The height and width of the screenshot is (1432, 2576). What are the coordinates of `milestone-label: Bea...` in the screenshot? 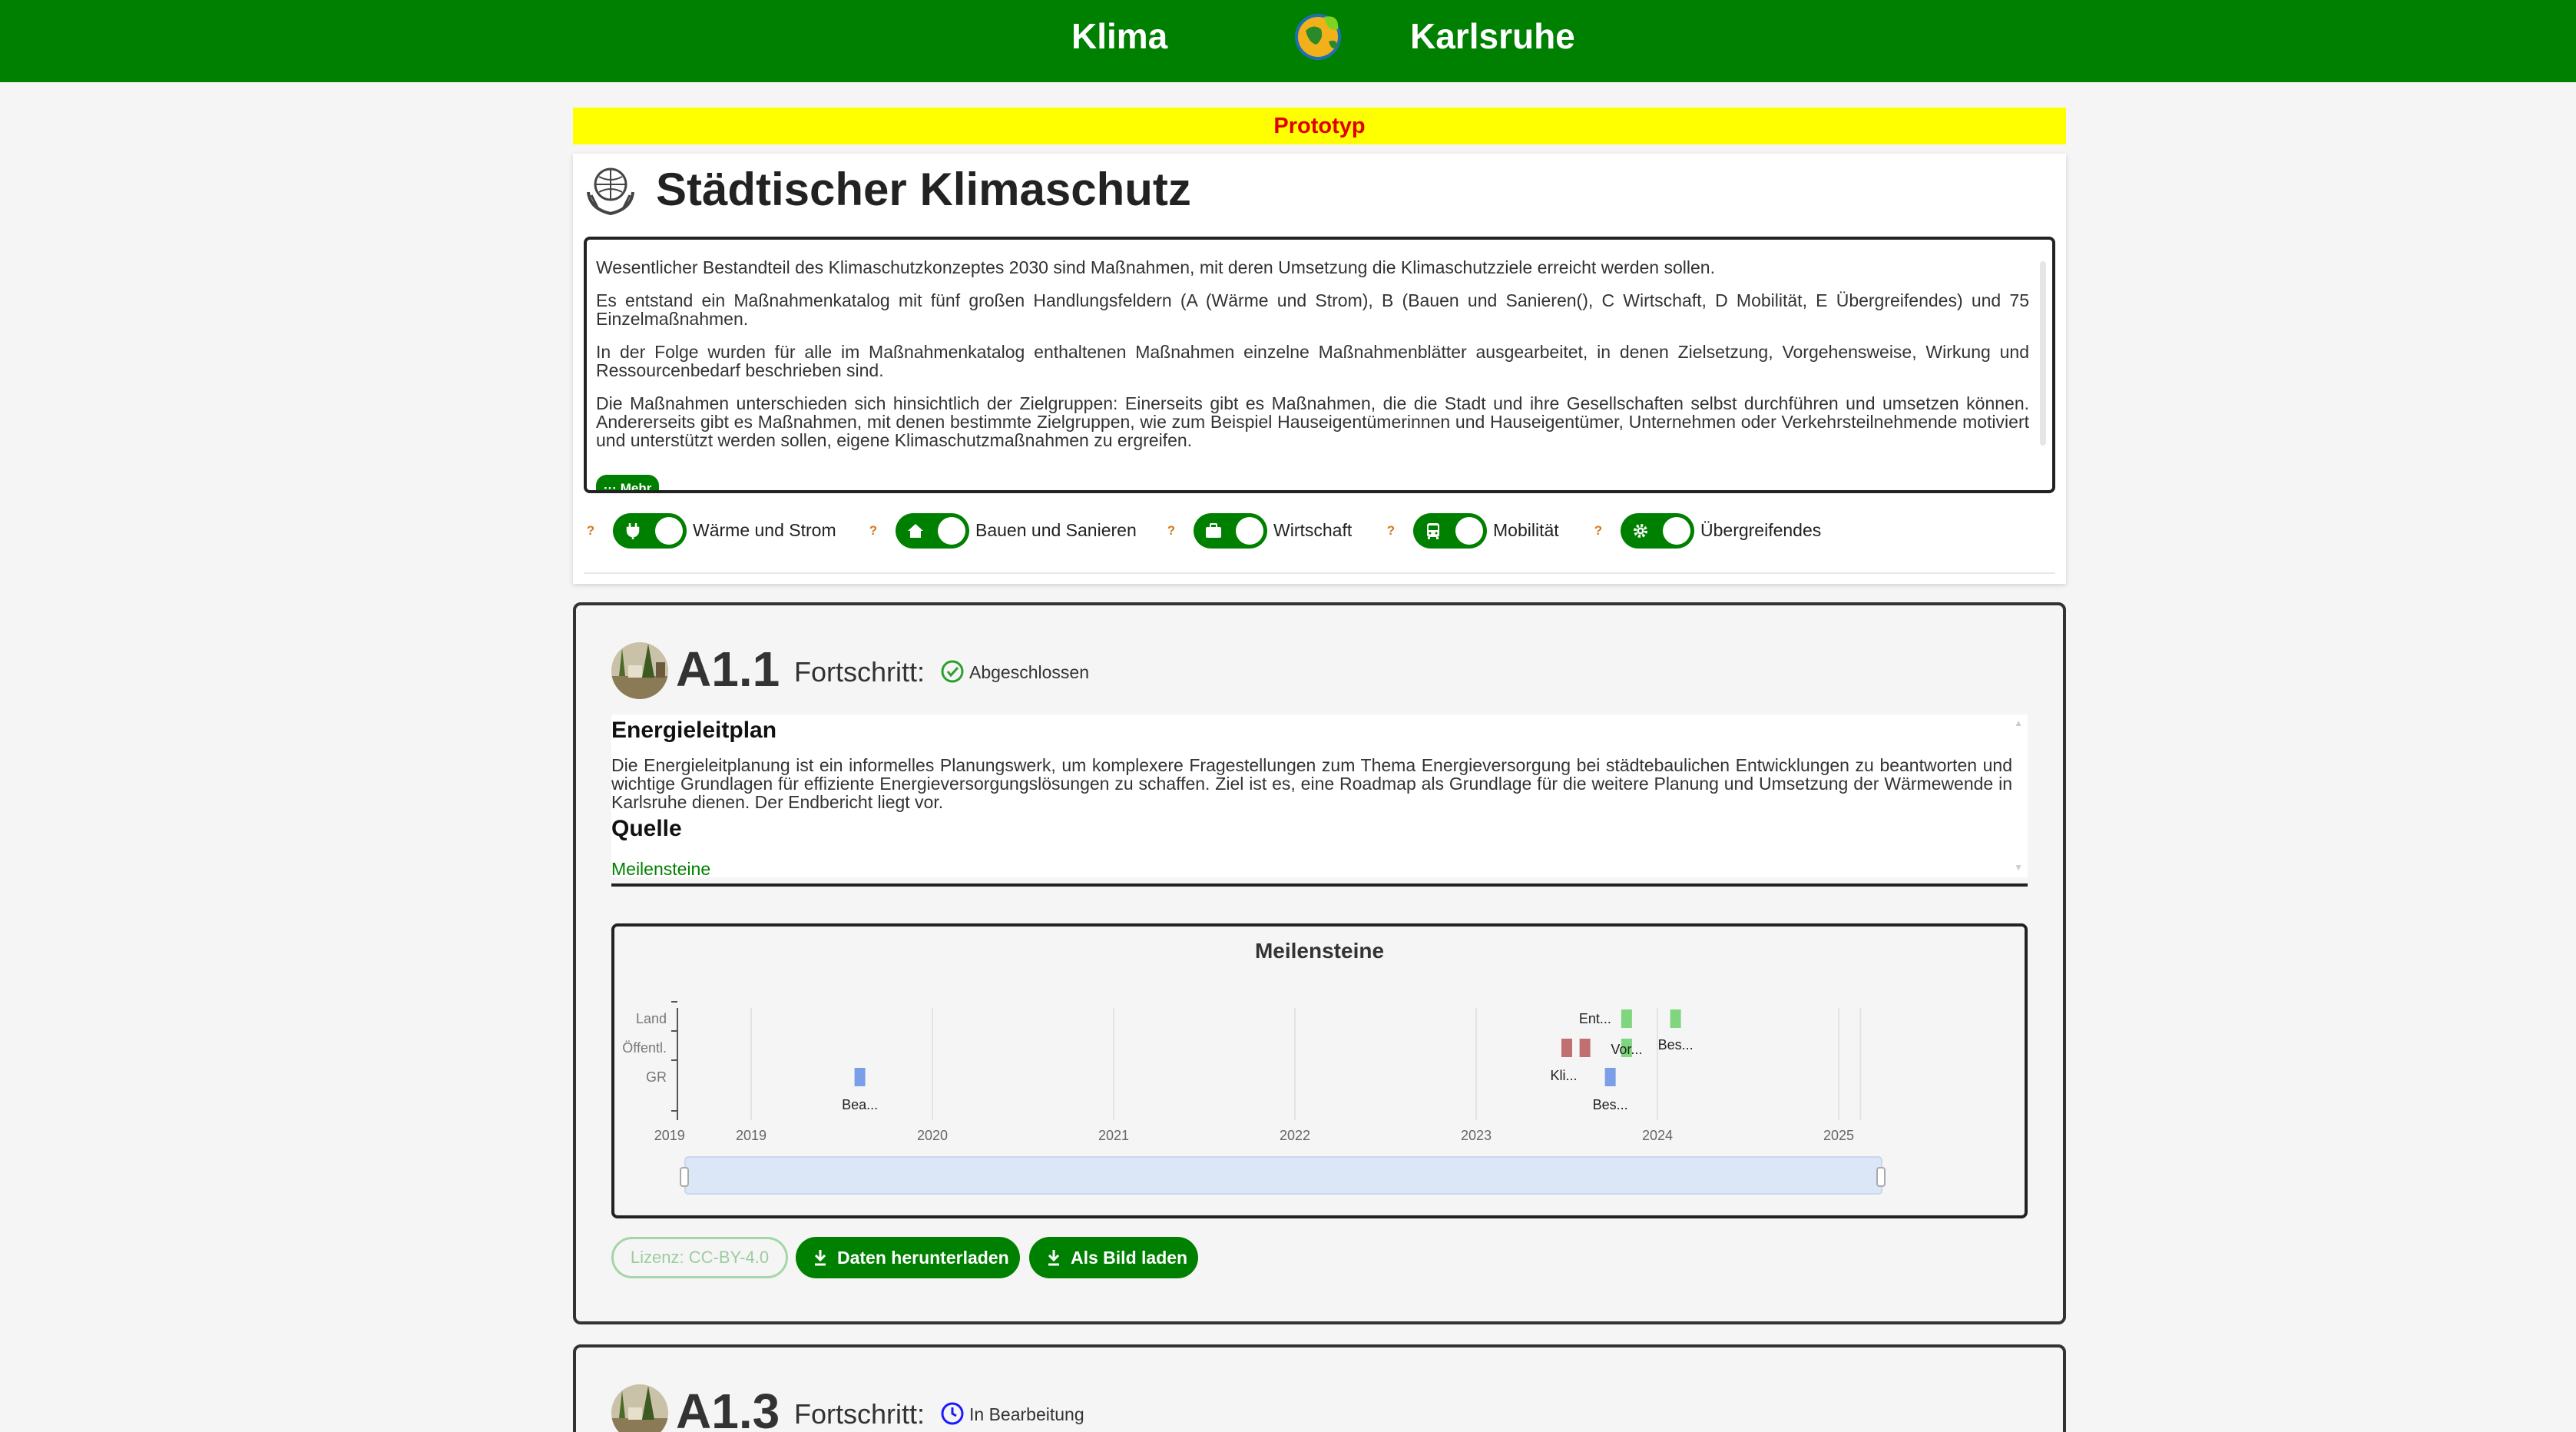 It's located at (860, 1104).